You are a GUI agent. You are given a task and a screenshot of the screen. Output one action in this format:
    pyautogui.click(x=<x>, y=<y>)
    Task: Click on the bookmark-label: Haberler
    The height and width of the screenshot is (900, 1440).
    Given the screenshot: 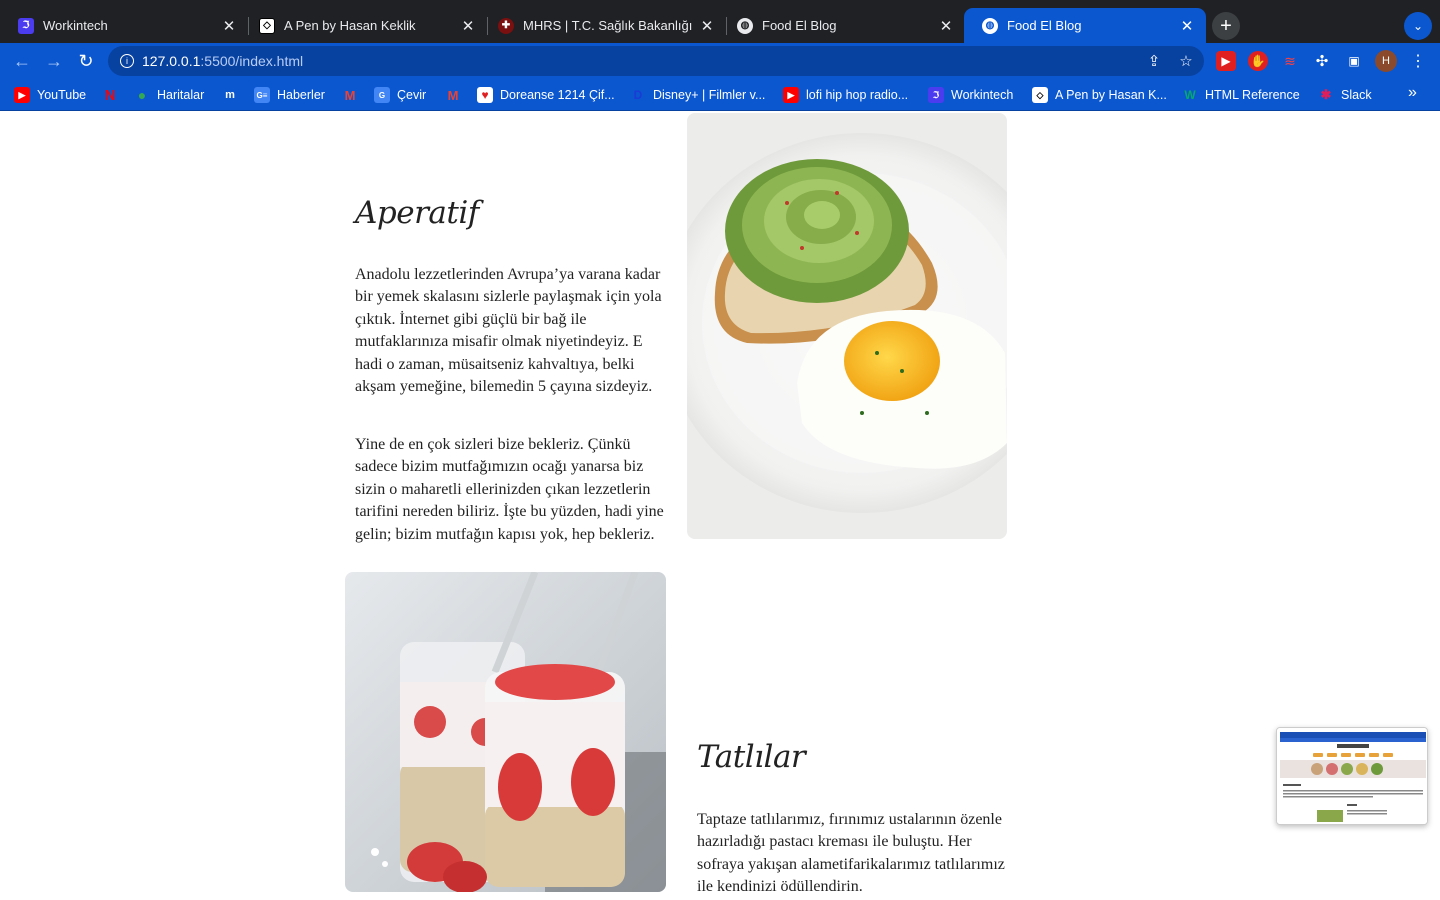 What is the action you would take?
    pyautogui.click(x=301, y=95)
    